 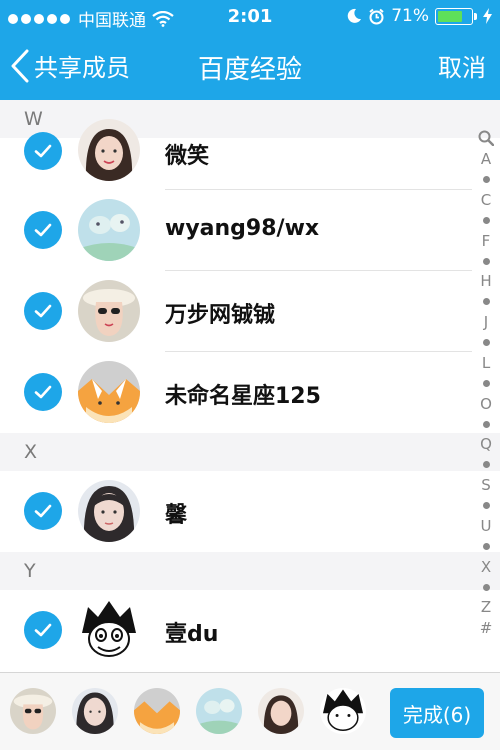 I want to click on cancel-button: 取消, so click(x=462, y=65).